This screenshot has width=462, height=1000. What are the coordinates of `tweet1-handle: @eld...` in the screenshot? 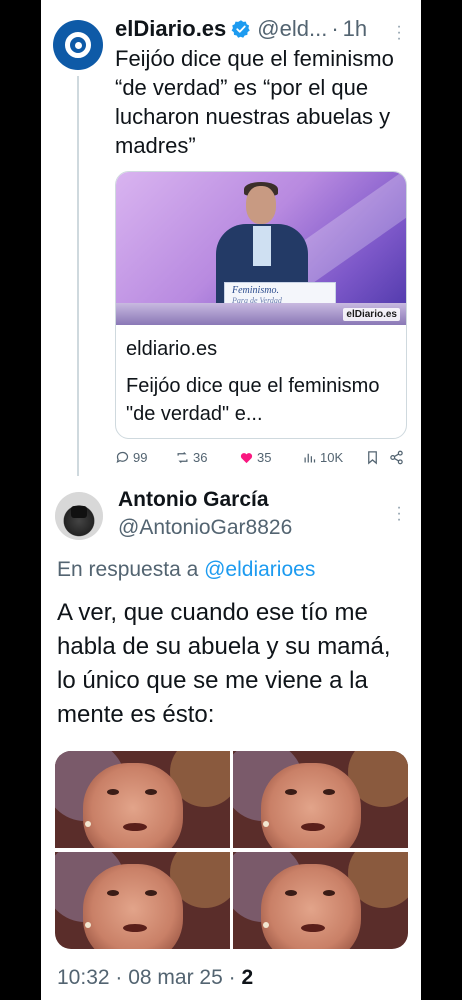 It's located at (292, 29).